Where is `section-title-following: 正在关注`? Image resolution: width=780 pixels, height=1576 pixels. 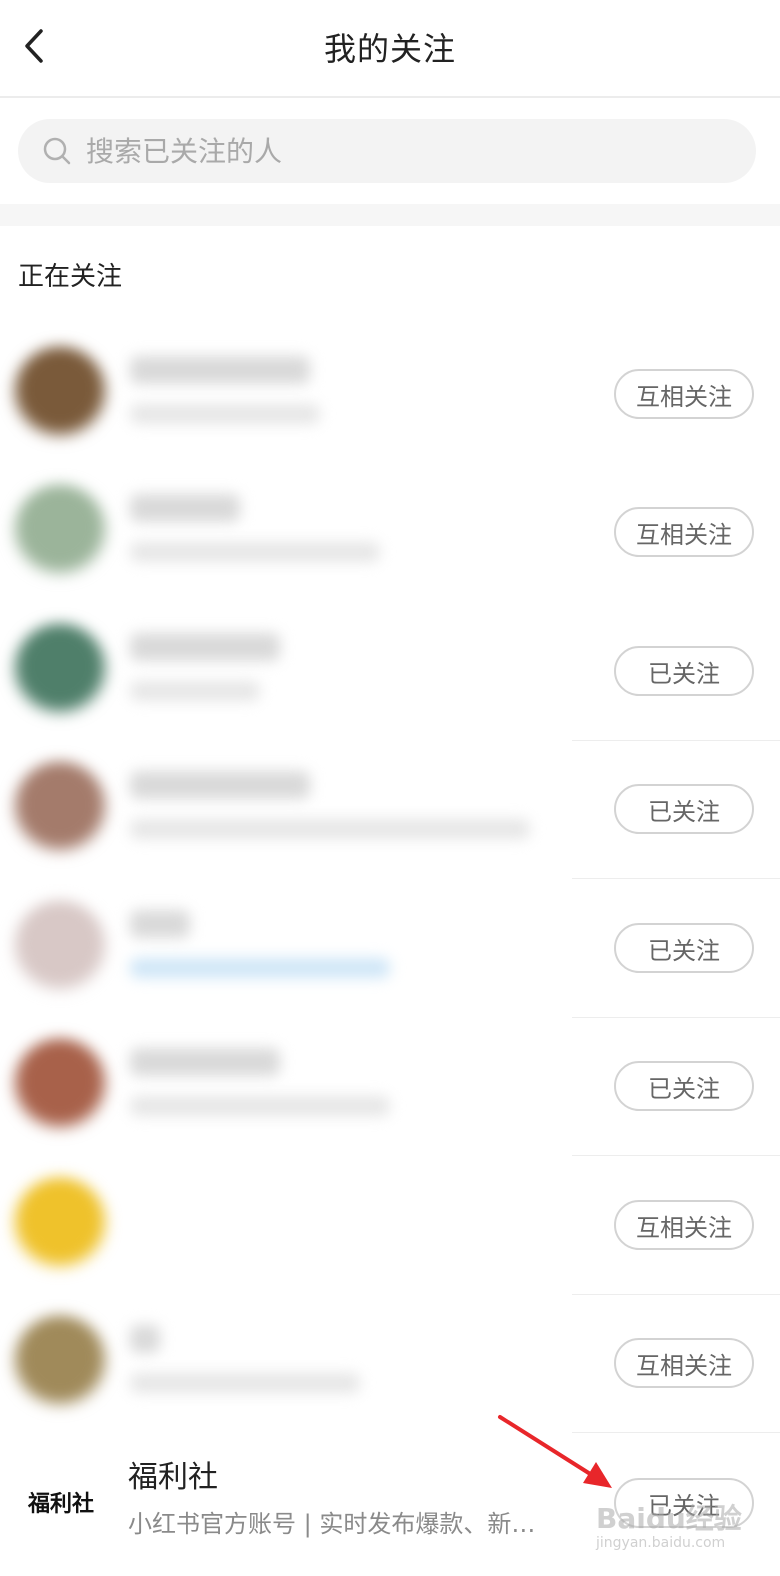 section-title-following: 正在关注 is located at coordinates (70, 277).